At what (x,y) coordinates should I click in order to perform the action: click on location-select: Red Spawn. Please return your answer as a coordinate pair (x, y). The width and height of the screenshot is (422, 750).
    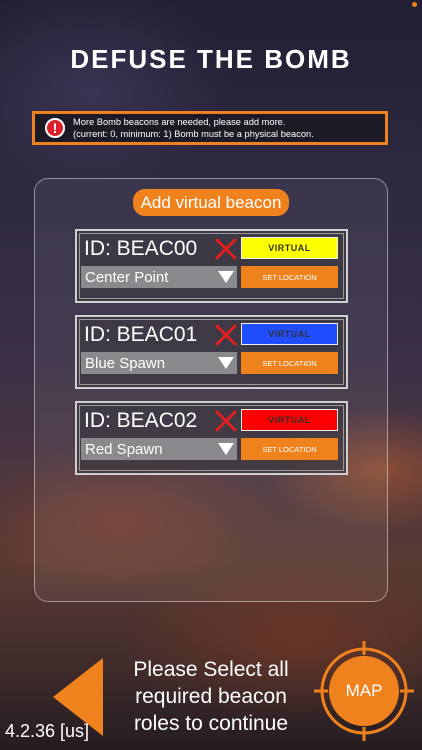
    Looking at the image, I should click on (159, 449).